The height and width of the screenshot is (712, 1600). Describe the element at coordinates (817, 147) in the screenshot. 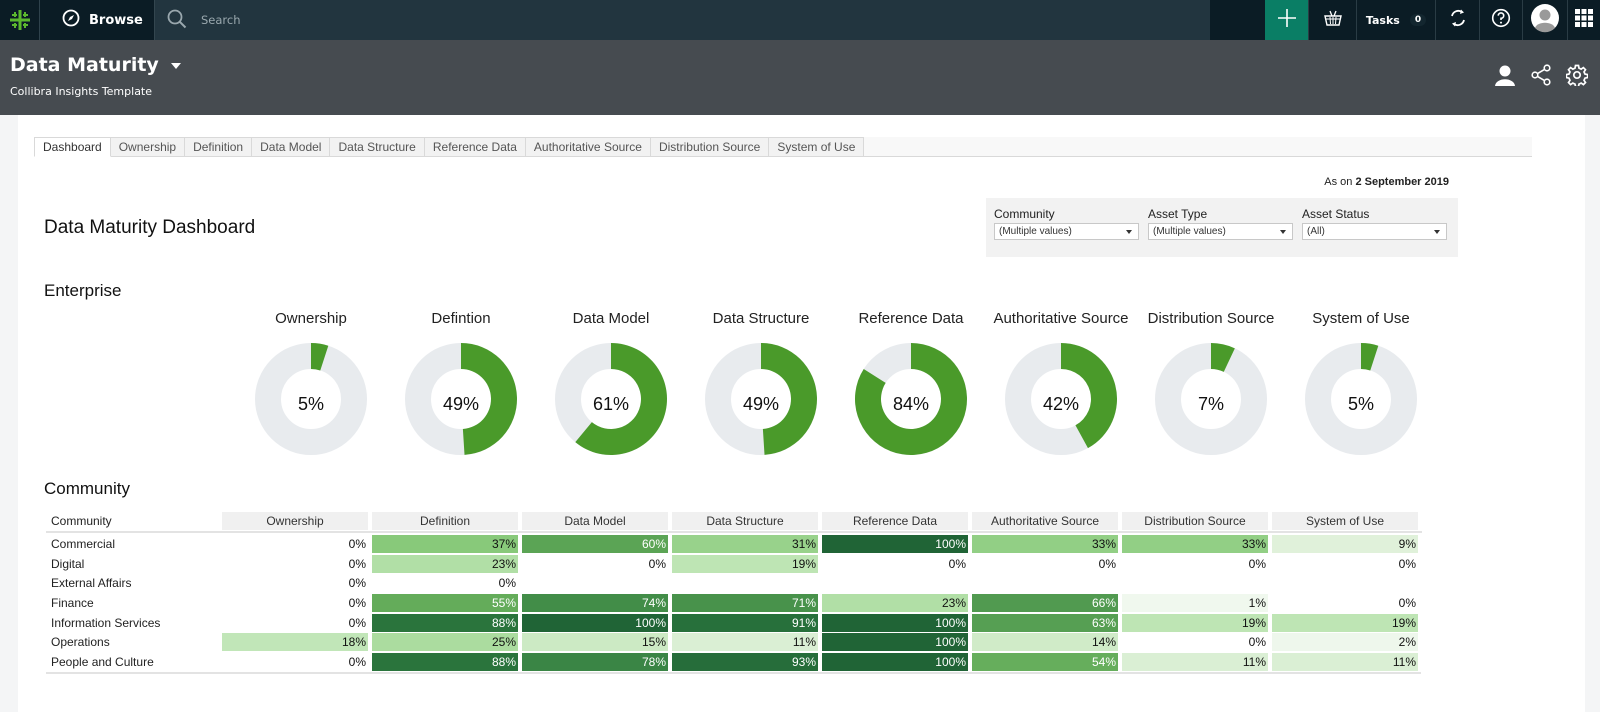

I see `tab-system-of-use: System of Use` at that location.